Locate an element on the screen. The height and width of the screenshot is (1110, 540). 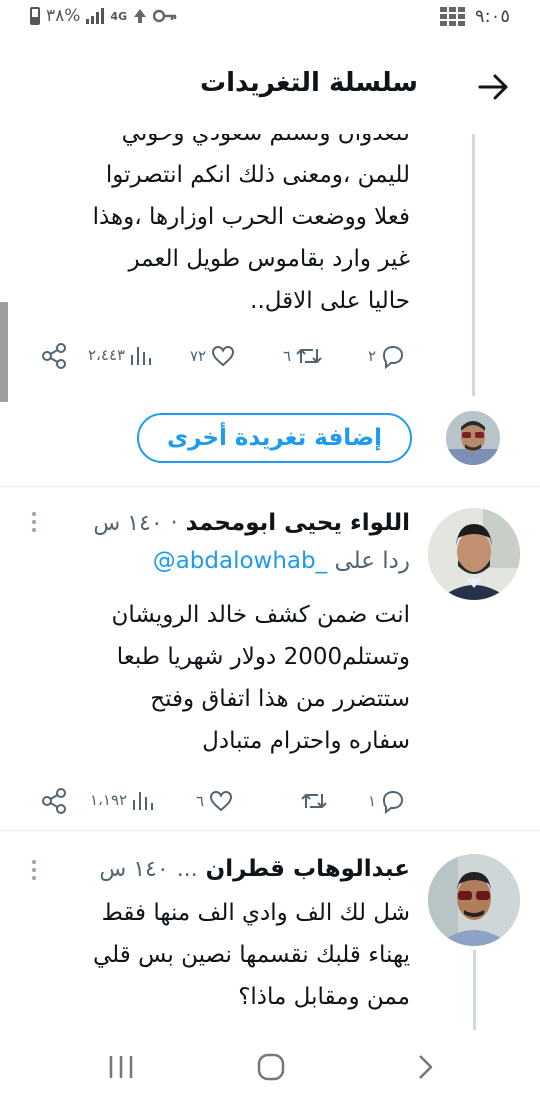
reply-handle-link: @abdalowhab_ is located at coordinates (240, 561).